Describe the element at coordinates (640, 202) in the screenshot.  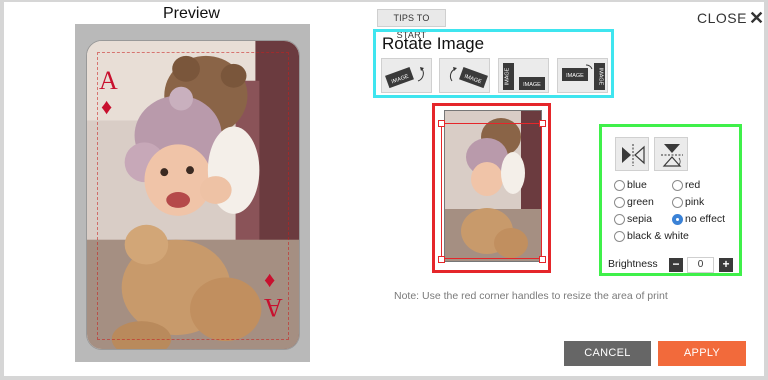
I see `effect-label: green` at that location.